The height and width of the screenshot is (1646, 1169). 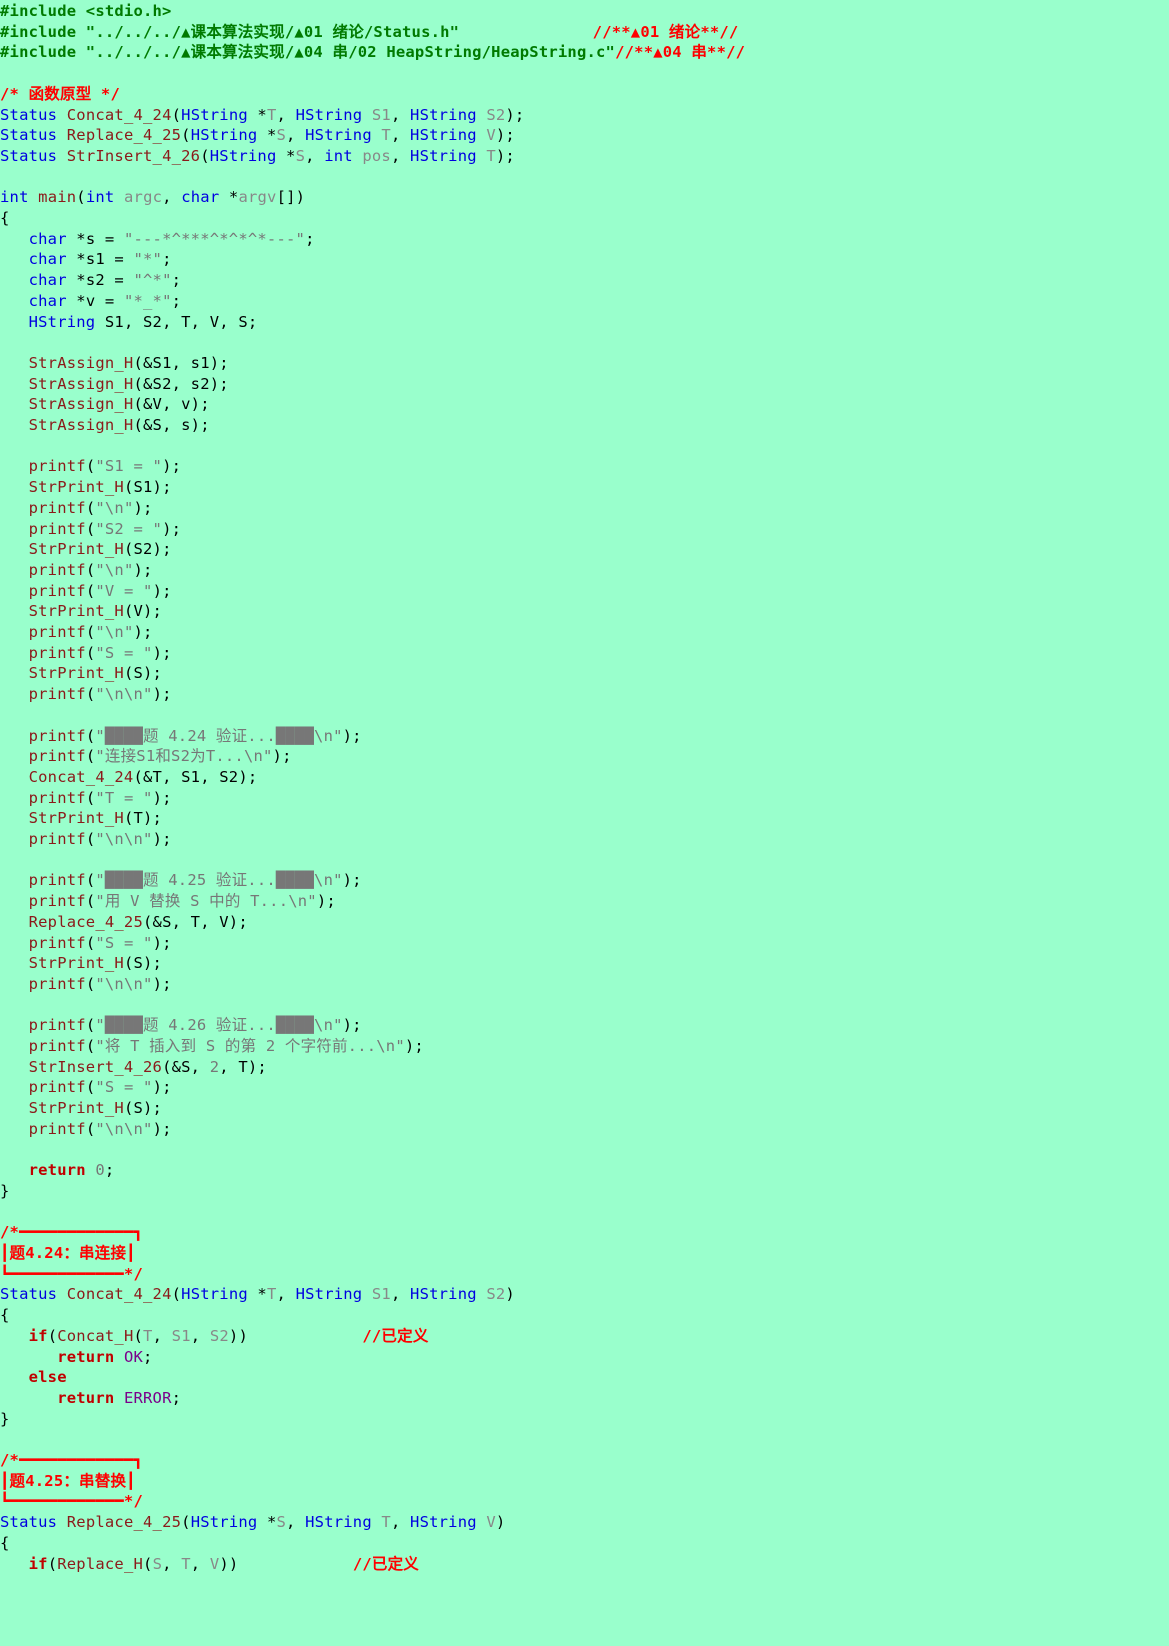 I want to click on code-token: (S);, so click(x=143, y=1108).